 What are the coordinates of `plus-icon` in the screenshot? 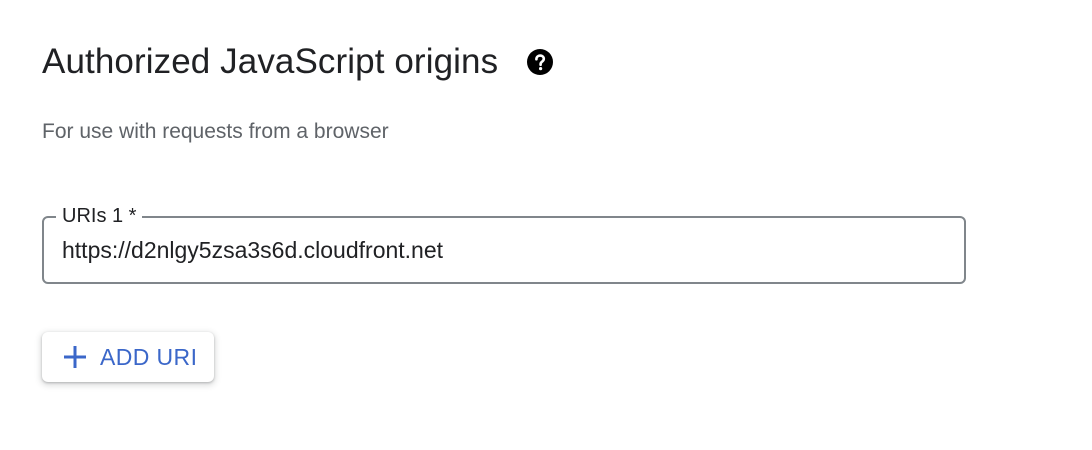 It's located at (75, 357).